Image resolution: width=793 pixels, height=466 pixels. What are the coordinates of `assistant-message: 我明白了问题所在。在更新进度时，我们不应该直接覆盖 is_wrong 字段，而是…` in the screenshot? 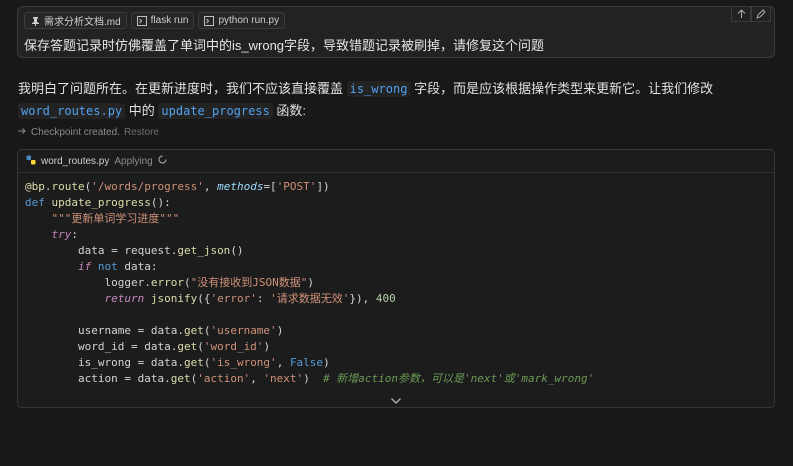 It's located at (398, 100).